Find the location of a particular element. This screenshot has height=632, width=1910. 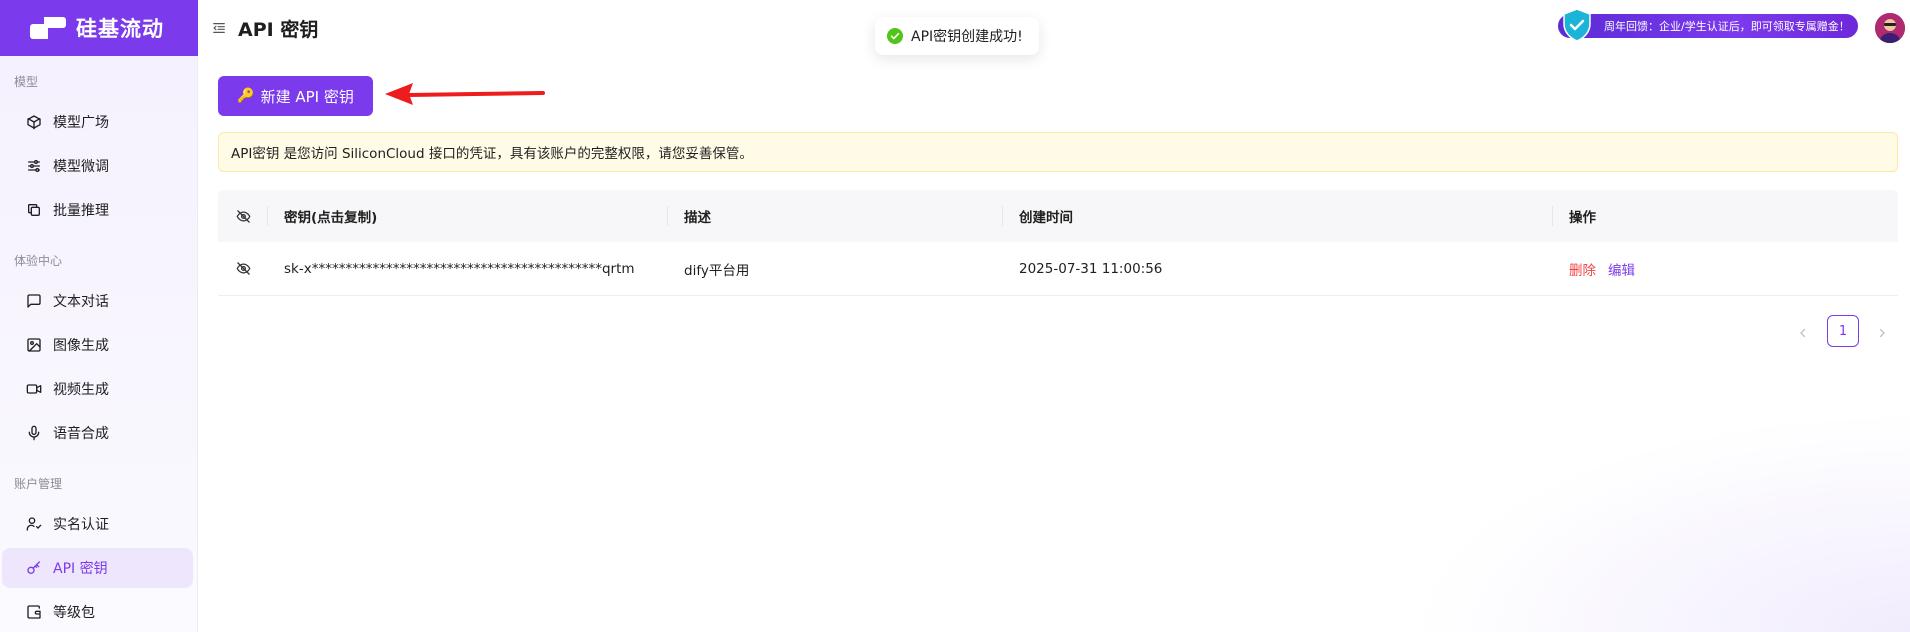

annotation-arrow-icon is located at coordinates (465, 94).